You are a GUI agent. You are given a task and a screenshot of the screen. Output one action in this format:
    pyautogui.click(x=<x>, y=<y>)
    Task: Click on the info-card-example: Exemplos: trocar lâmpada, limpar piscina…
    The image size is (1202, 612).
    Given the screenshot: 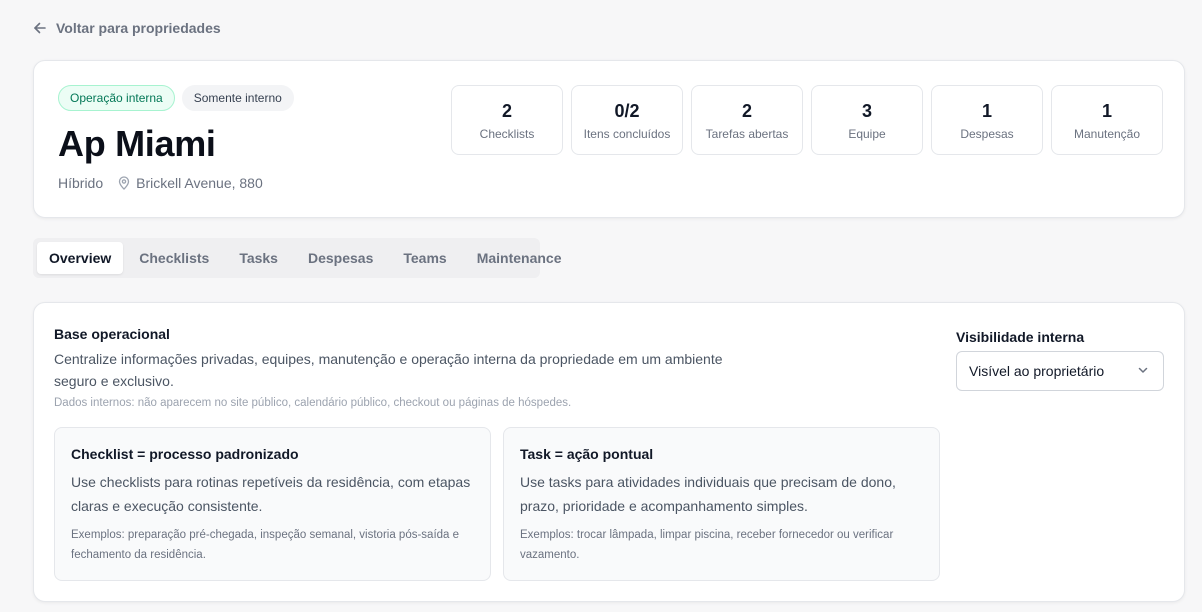 What is the action you would take?
    pyautogui.click(x=707, y=545)
    